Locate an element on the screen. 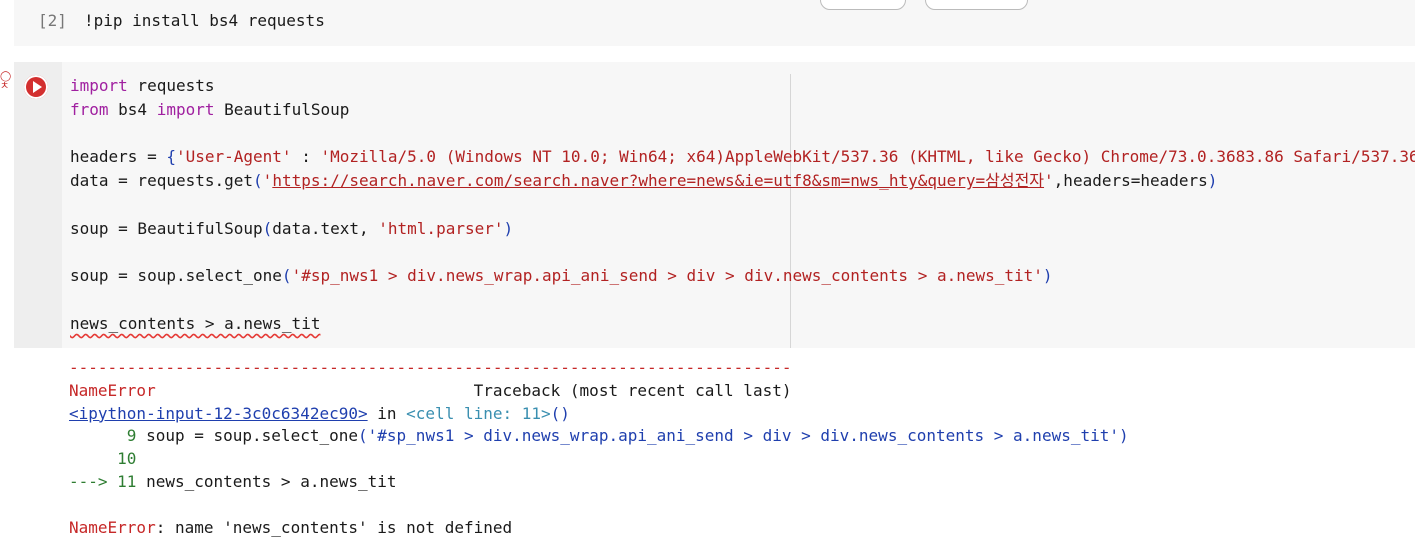 Image resolution: width=1415 pixels, height=558 pixels. cell-gutter is located at coordinates (38, 205).